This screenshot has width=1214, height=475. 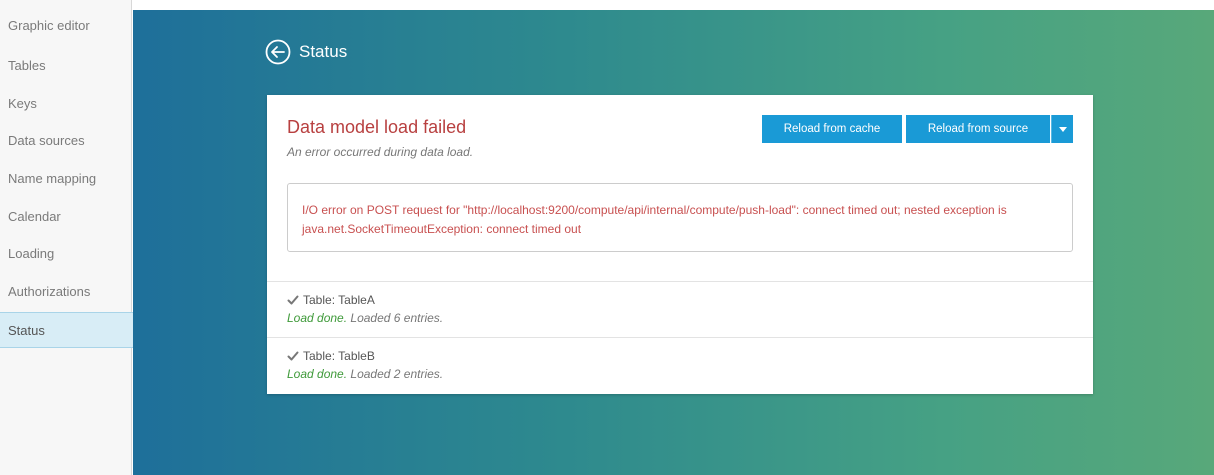 What do you see at coordinates (65, 292) in the screenshot?
I see `sidebar-item-authorizations: Authorizations` at bounding box center [65, 292].